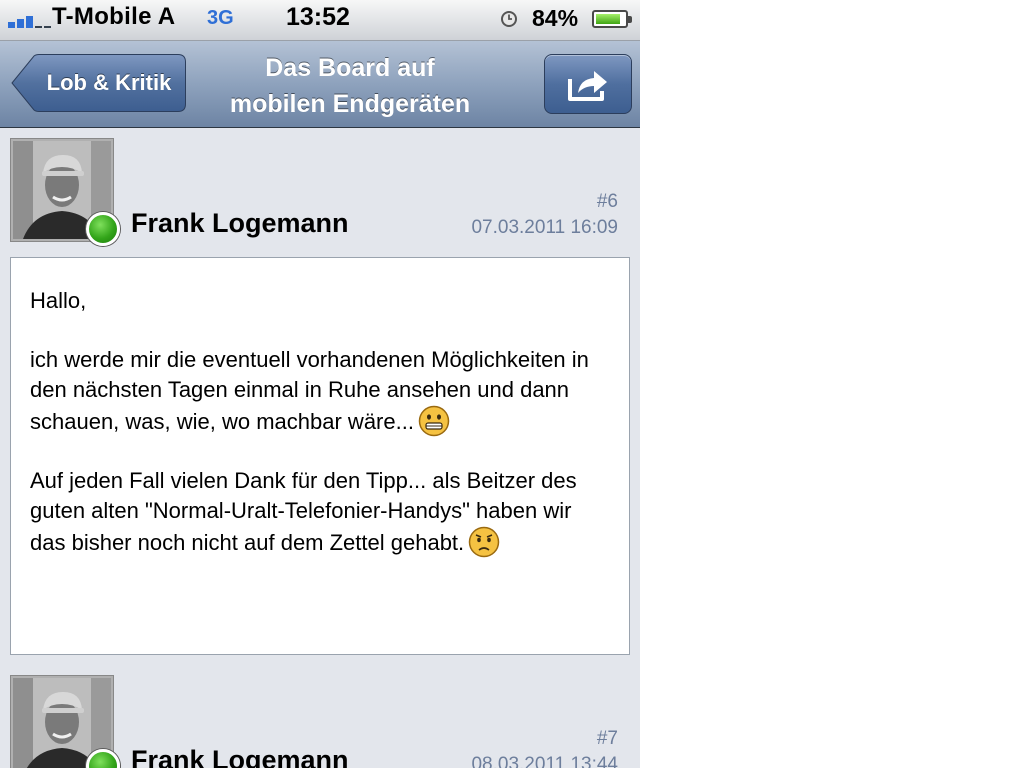 The width and height of the screenshot is (1024, 768). What do you see at coordinates (544, 227) in the screenshot?
I see `post-date: 07.03.2011 16:09` at bounding box center [544, 227].